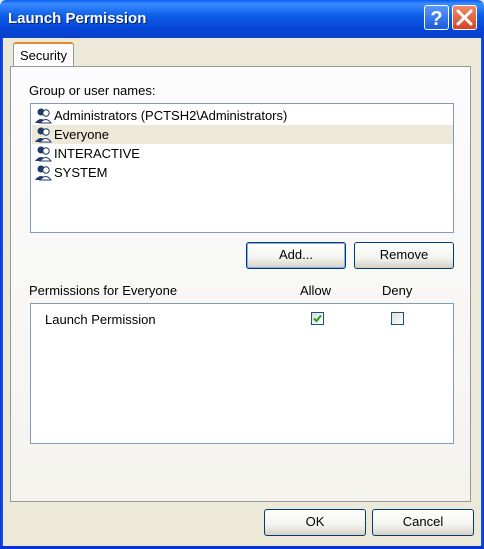 The image size is (484, 549). Describe the element at coordinates (242, 134) in the screenshot. I see `list-item-everyone: Everyone` at that location.